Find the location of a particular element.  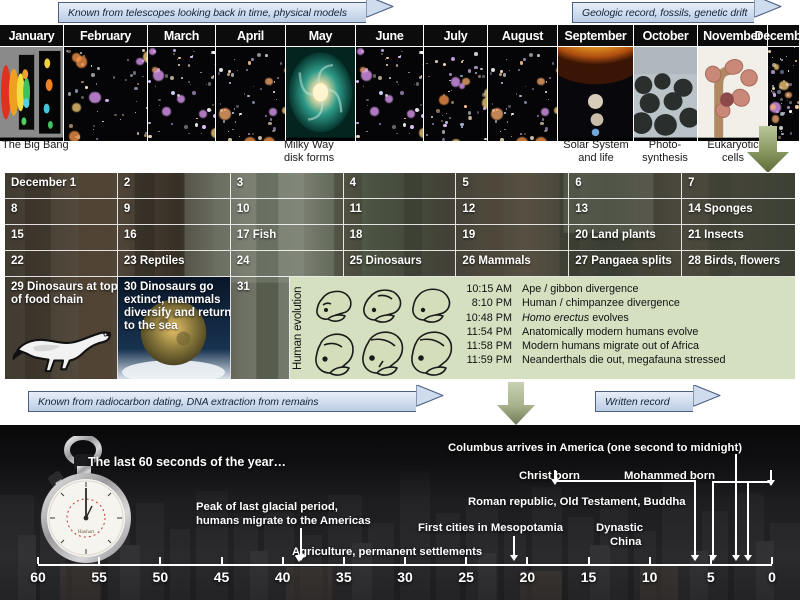

calendar-cell: 18 is located at coordinates (400, 238).